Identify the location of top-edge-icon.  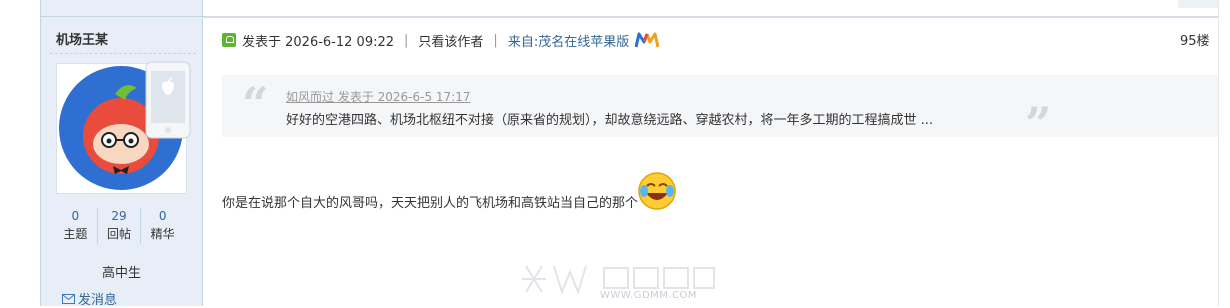
(1198, 4).